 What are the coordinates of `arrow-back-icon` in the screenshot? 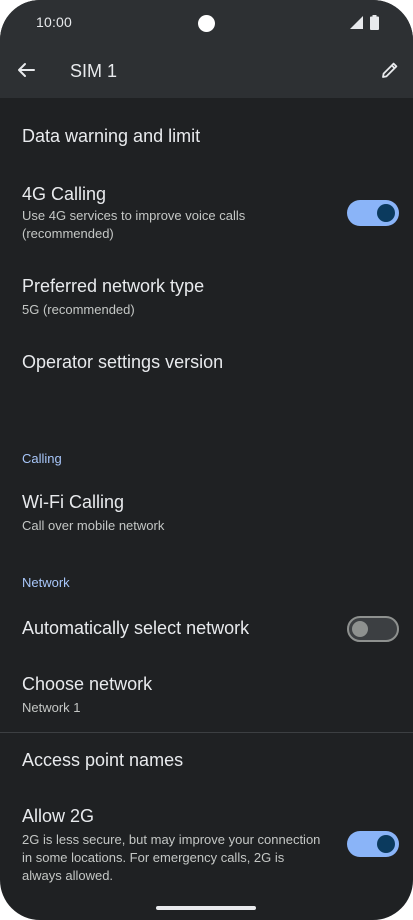 It's located at (26, 70).